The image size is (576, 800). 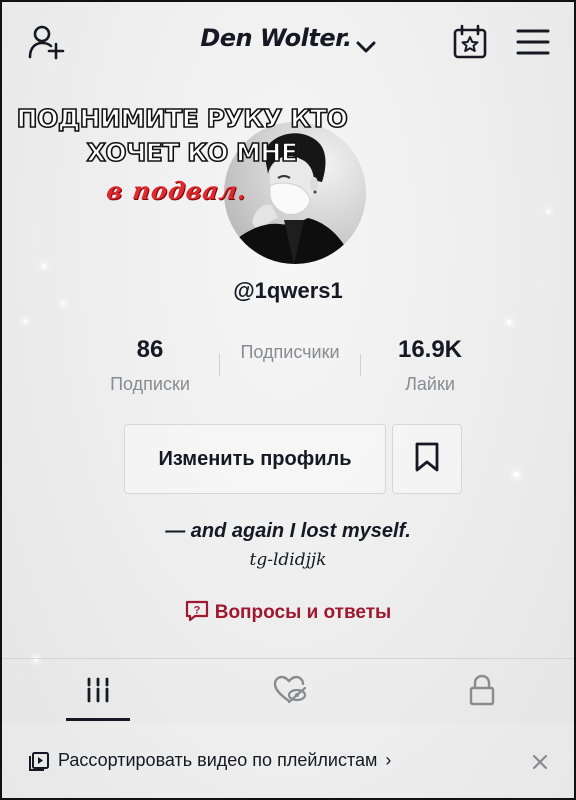 I want to click on top-bar: Den Wolter., so click(x=288, y=44).